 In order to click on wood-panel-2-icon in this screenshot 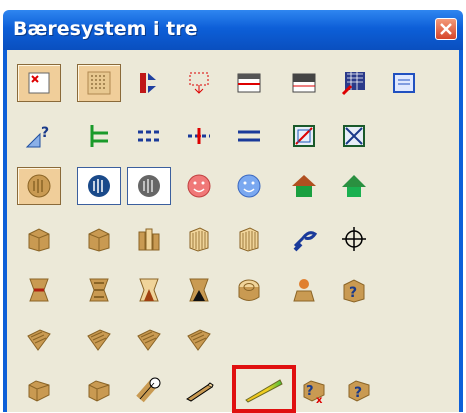, I will do `click(249, 239)`.